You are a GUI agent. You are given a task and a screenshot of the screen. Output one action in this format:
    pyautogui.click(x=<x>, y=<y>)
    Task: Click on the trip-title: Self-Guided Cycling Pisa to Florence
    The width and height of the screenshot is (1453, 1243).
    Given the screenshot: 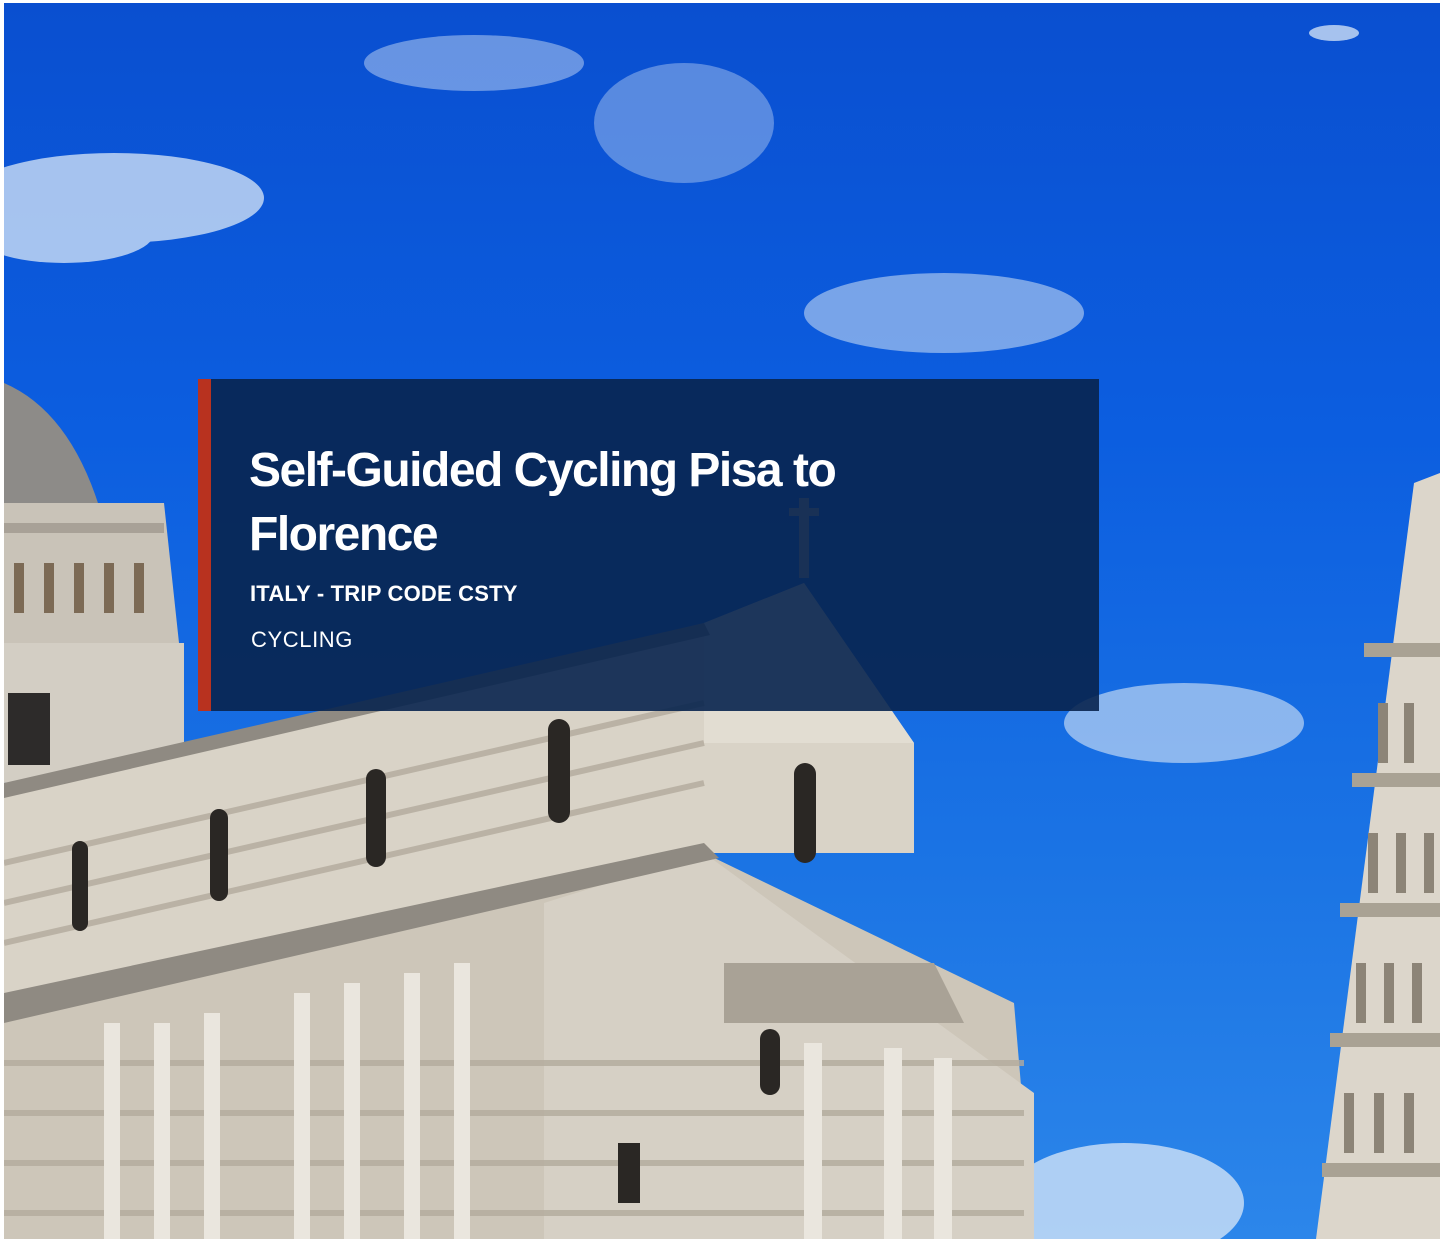 What is the action you would take?
    pyautogui.click(x=543, y=502)
    